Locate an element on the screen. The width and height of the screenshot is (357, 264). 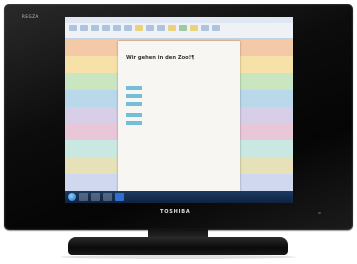
find-icon is located at coordinates (205, 28).